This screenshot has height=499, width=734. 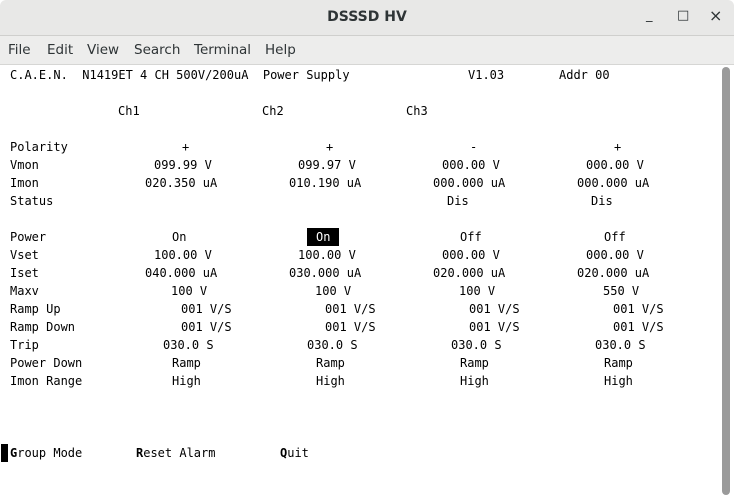 What do you see at coordinates (469, 183) in the screenshot?
I see `imon-ch3: 000.000 uA` at bounding box center [469, 183].